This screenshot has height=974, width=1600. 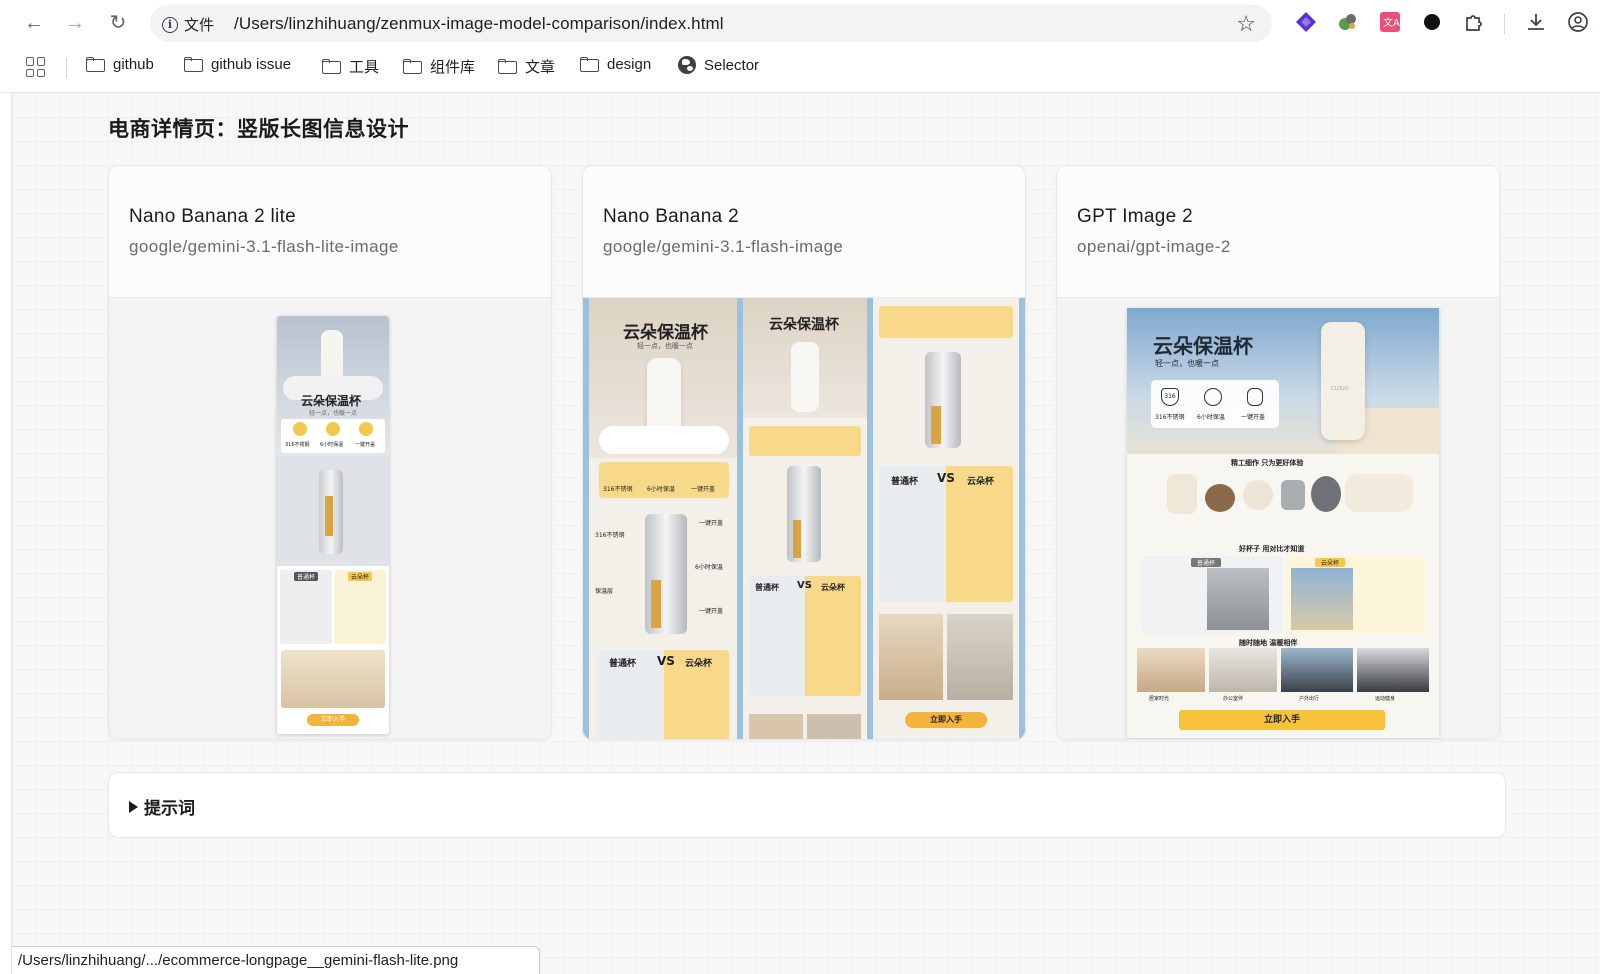 I want to click on model-name: GPT Image 2, so click(x=1135, y=216).